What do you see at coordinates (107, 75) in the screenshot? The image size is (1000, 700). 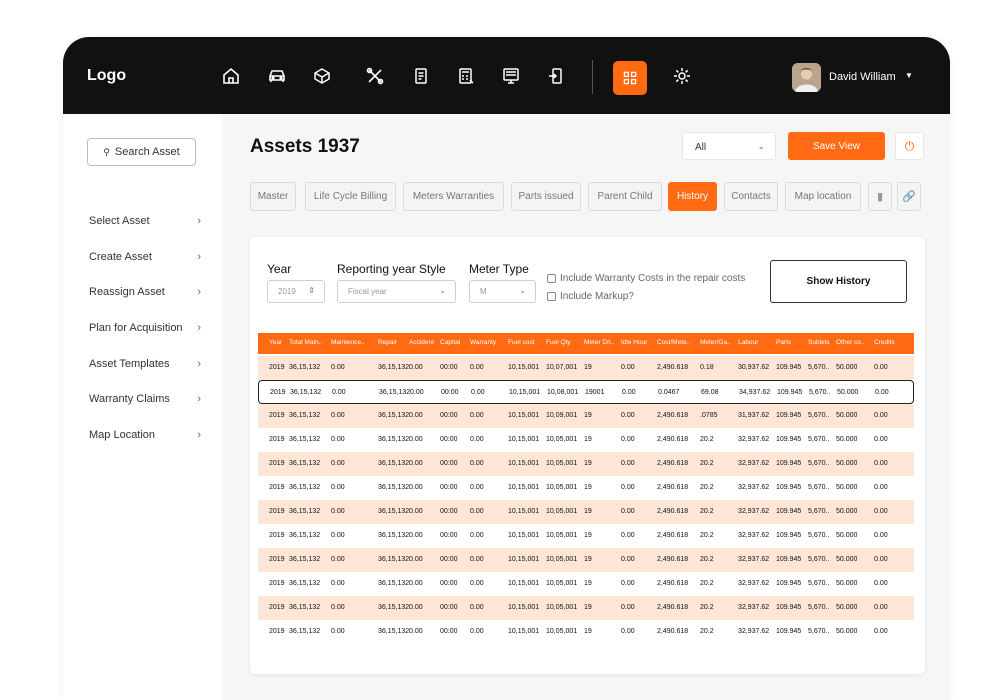 I see `logo: Logo` at bounding box center [107, 75].